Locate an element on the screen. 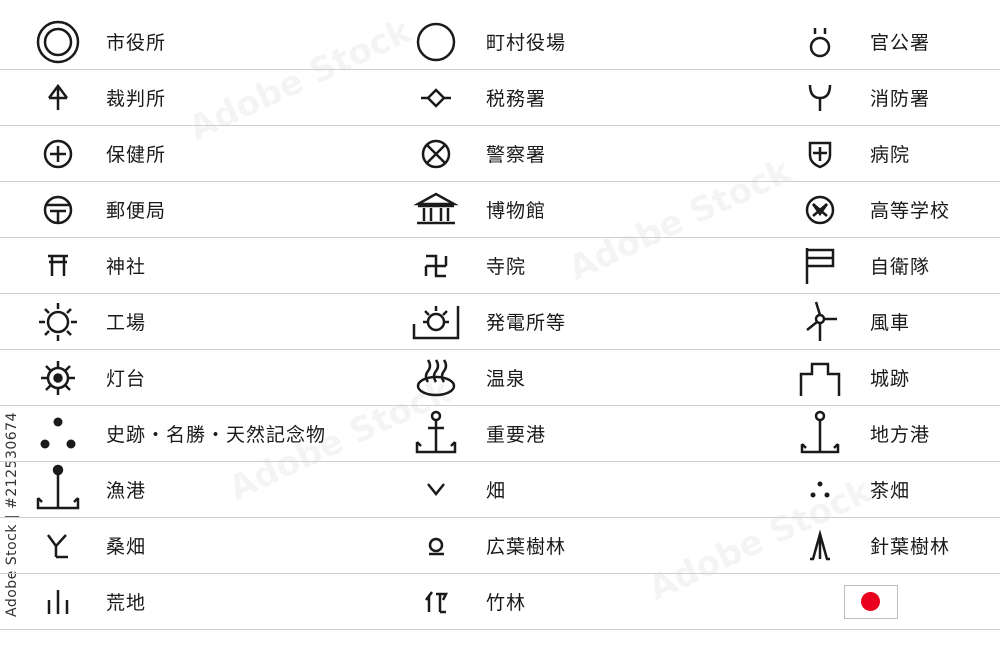 Image resolution: width=1000 pixels, height=649 pixels. legend-label: 高等学校 is located at coordinates (910, 211).